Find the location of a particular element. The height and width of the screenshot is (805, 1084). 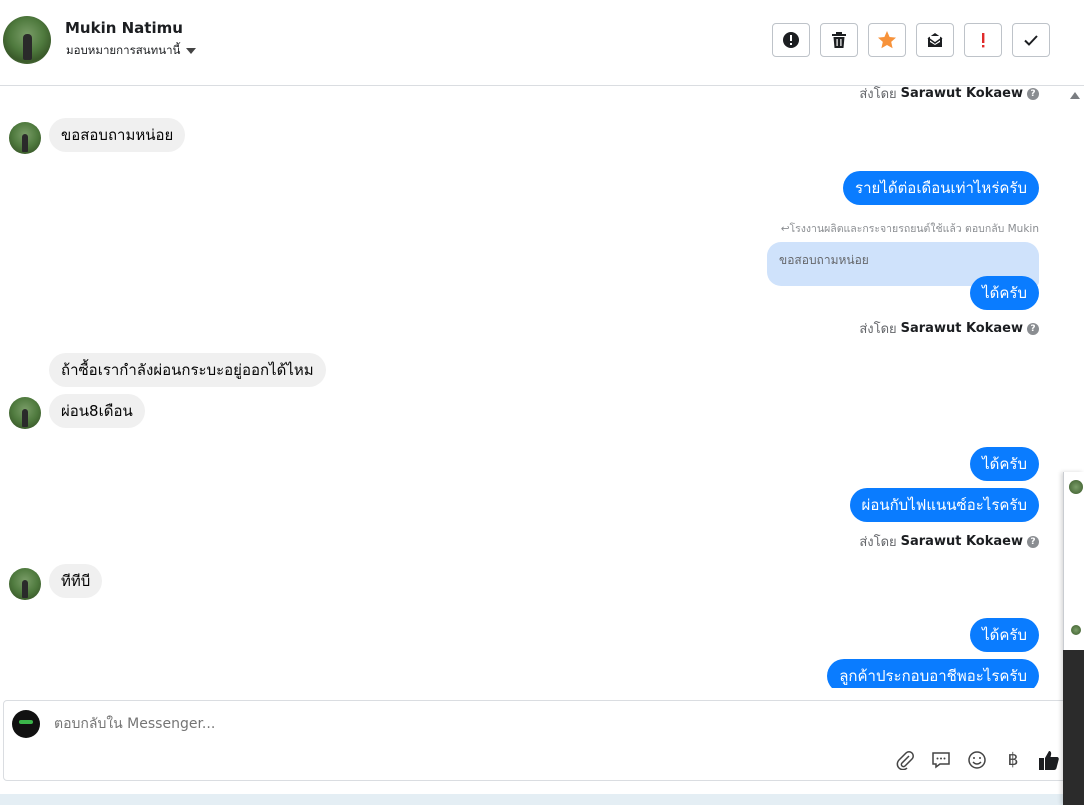

chat-bubble-icon is located at coordinates (941, 760).